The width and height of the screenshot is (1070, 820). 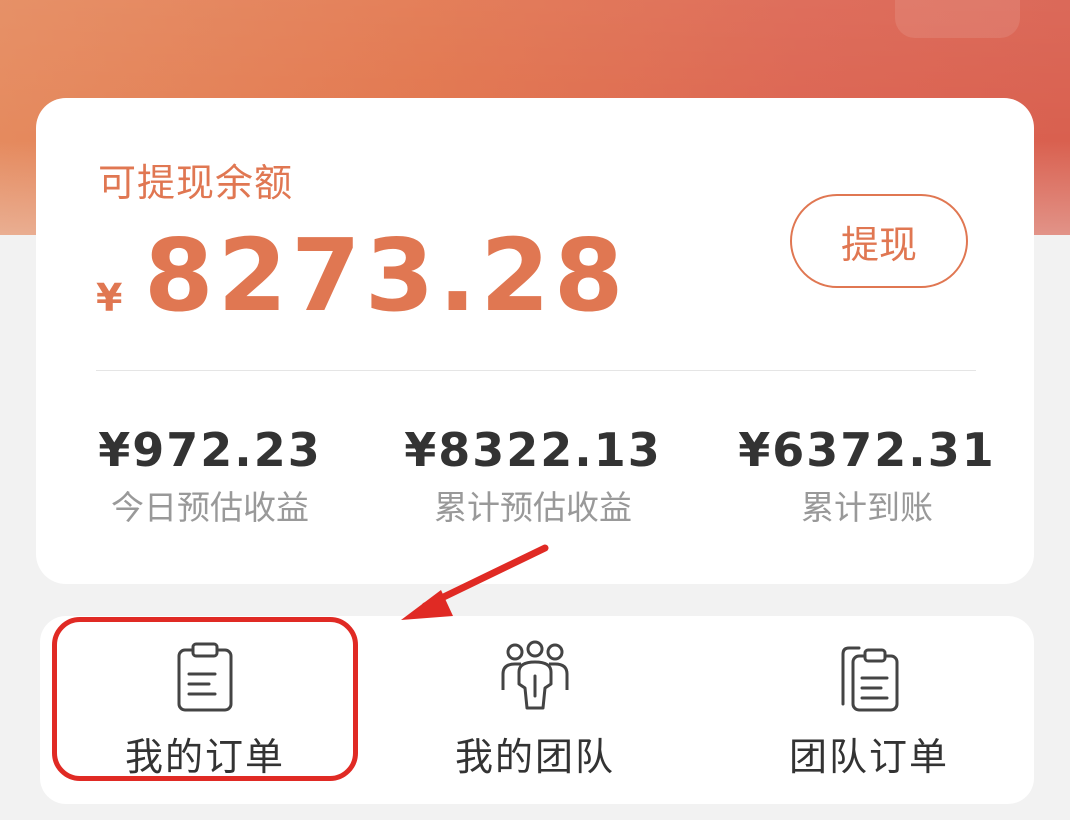 I want to click on menu-item-team-orders: 团队订单, so click(x=869, y=710).